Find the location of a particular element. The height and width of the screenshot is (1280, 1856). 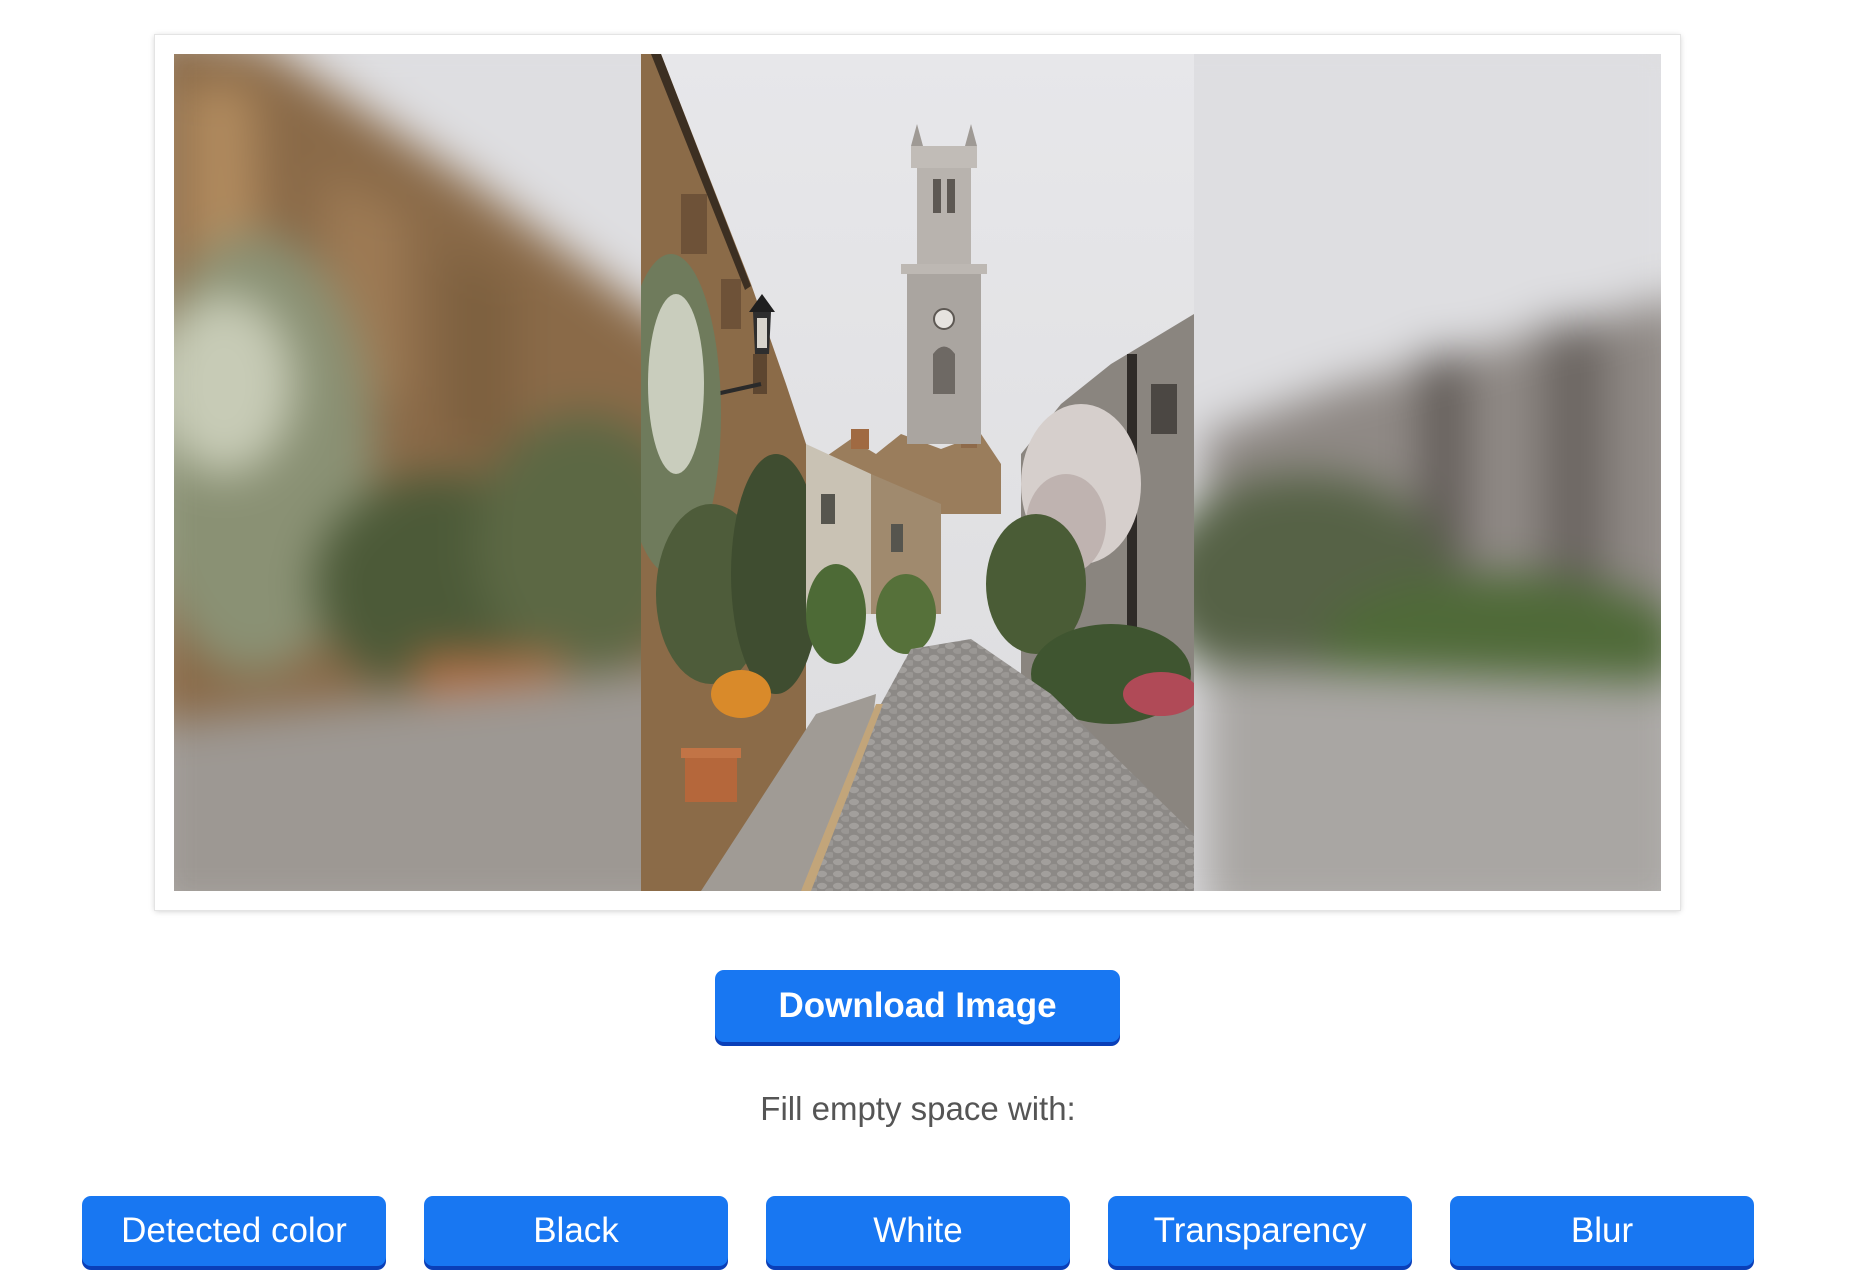

fill-black-button: Black is located at coordinates (576, 1231).